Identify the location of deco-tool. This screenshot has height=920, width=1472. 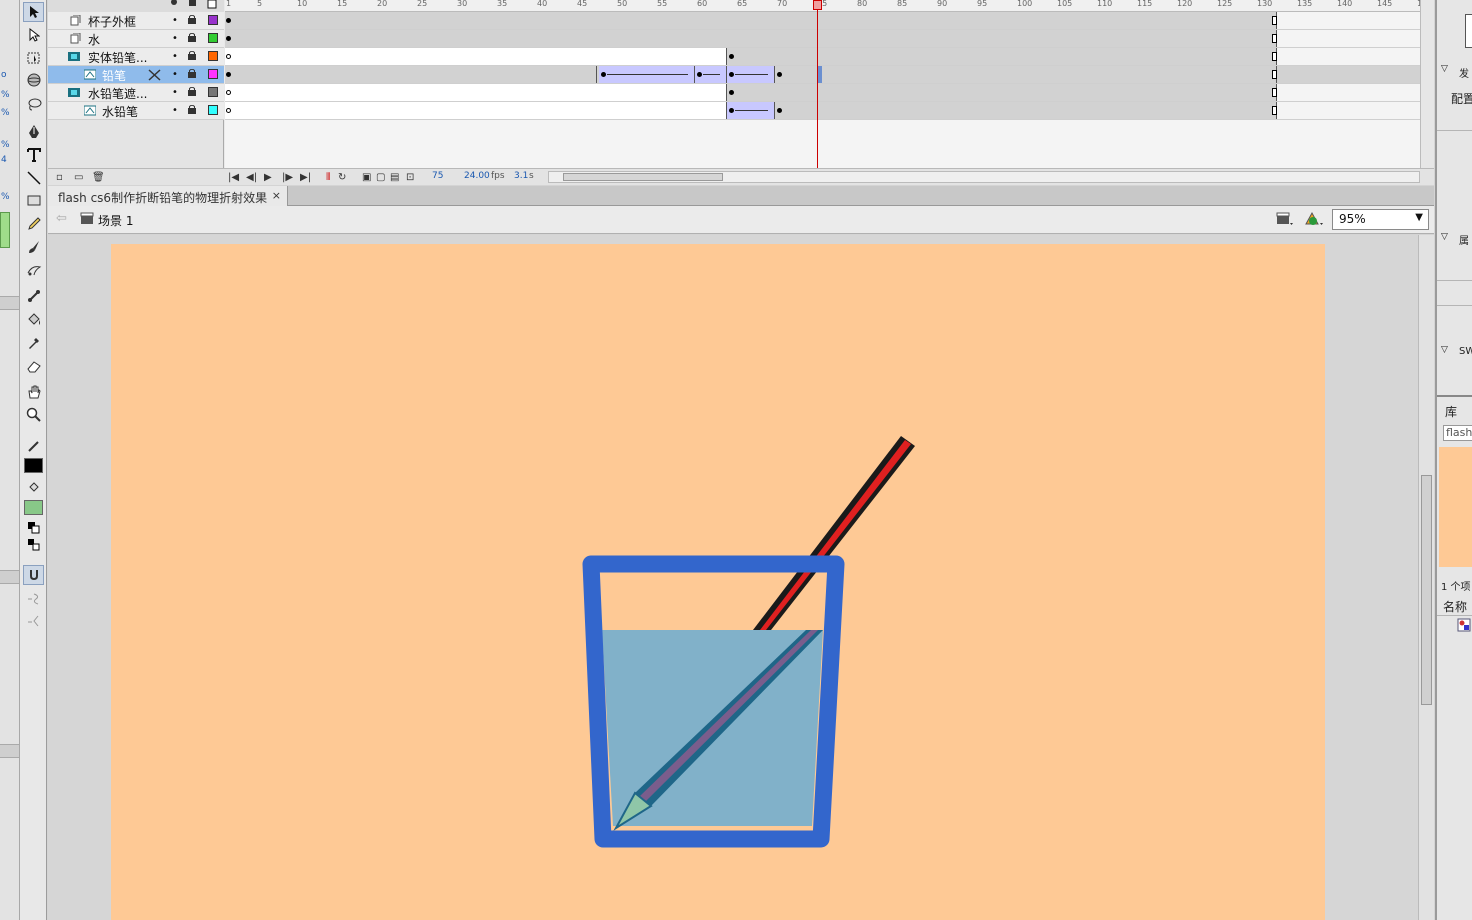
(33, 270).